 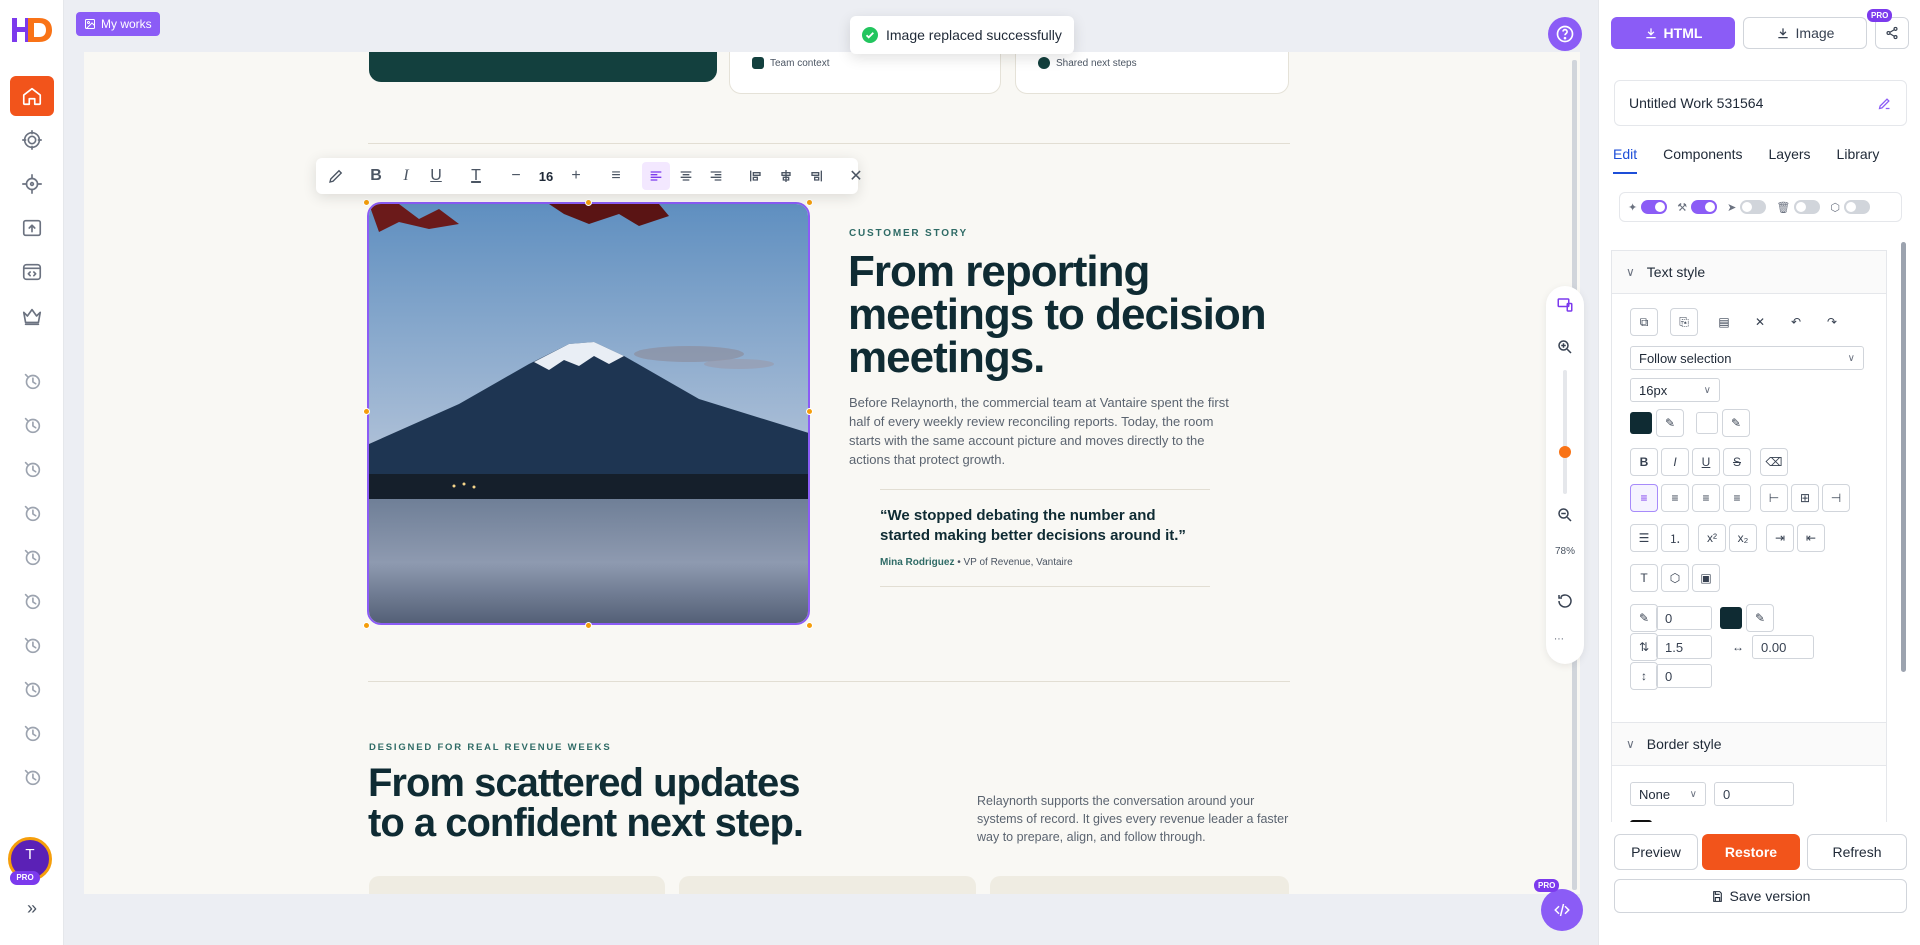 What do you see at coordinates (1565, 305) in the screenshot?
I see `device-preview-icon` at bounding box center [1565, 305].